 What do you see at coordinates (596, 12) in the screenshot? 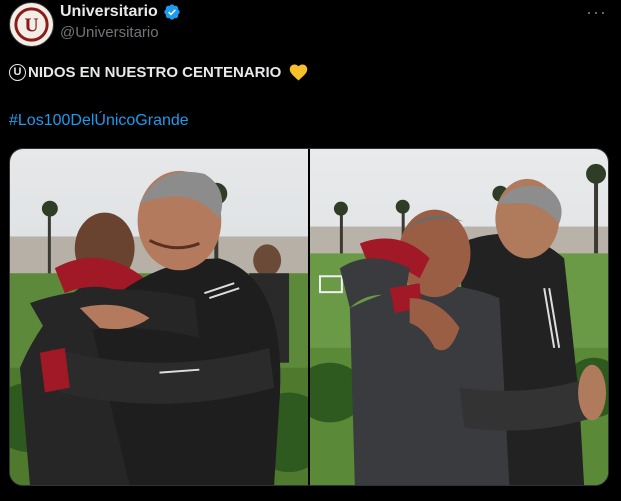
I see `more-options-icon: ···` at bounding box center [596, 12].